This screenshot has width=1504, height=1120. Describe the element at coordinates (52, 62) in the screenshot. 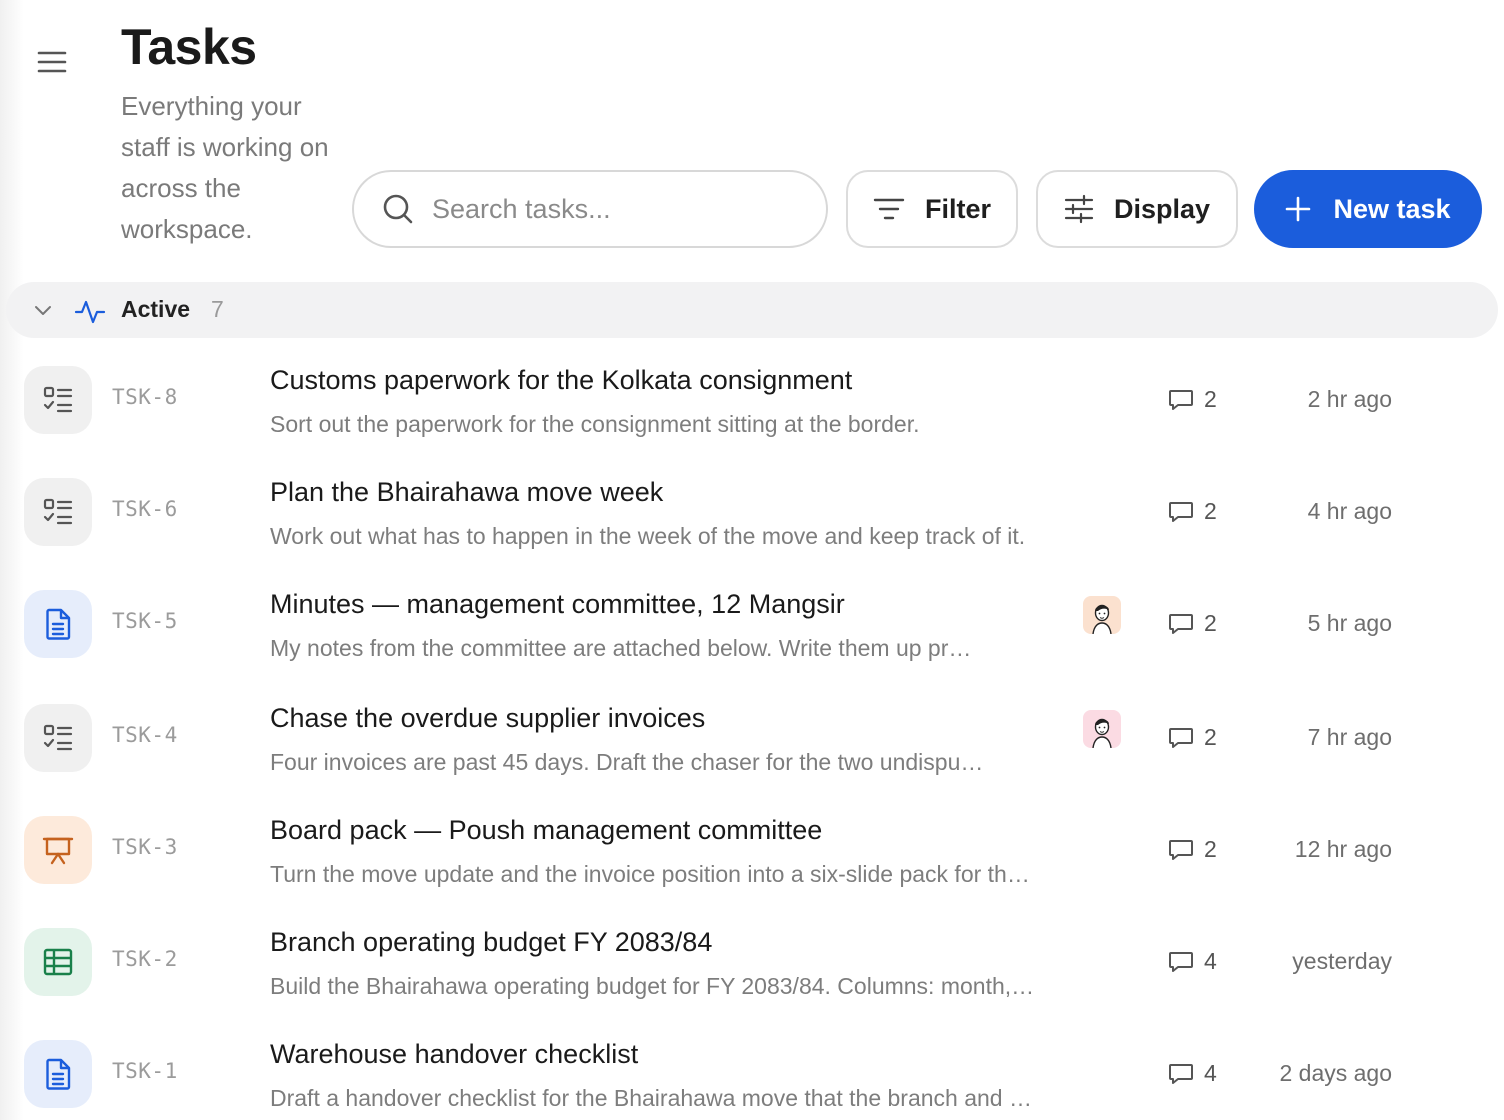

I see `hamburger-menu-icon` at that location.